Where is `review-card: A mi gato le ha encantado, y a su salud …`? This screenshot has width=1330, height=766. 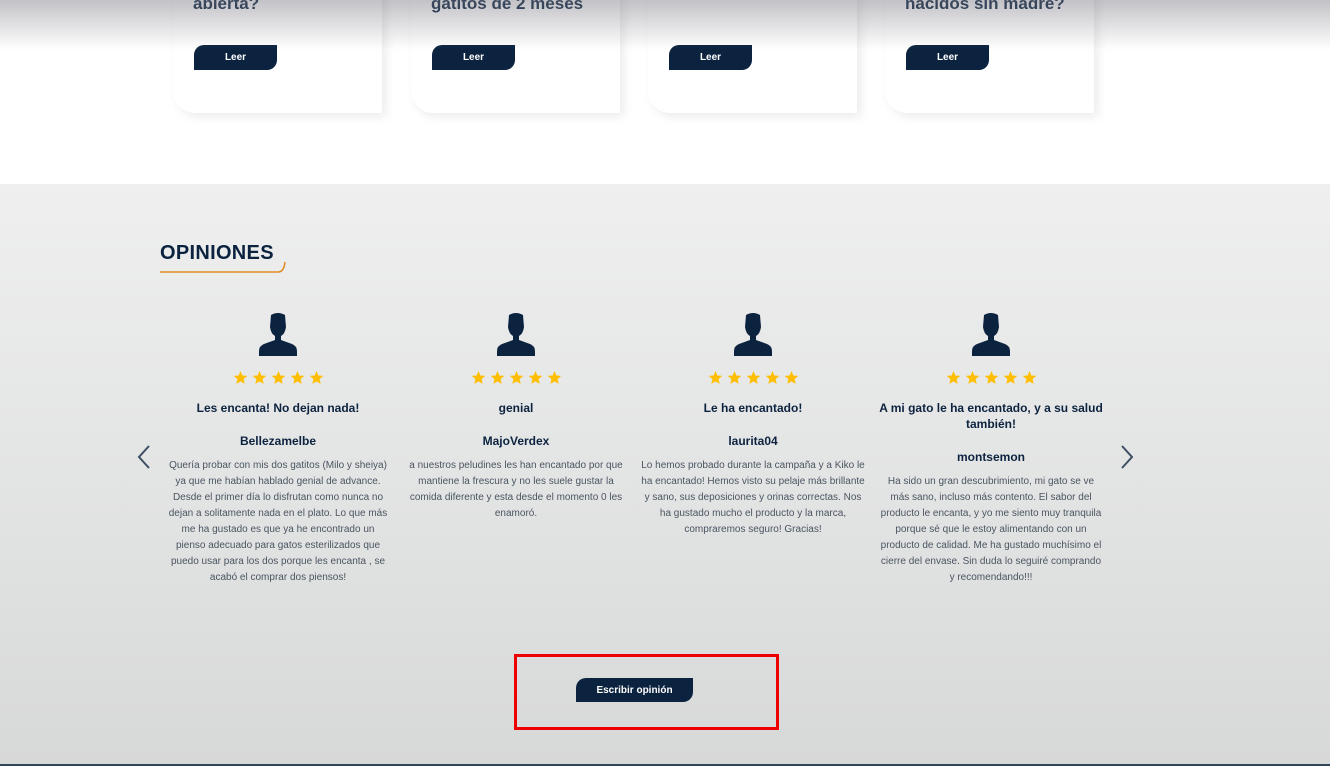
review-card: A mi gato le ha encantado, y a su salud … is located at coordinates (991, 449).